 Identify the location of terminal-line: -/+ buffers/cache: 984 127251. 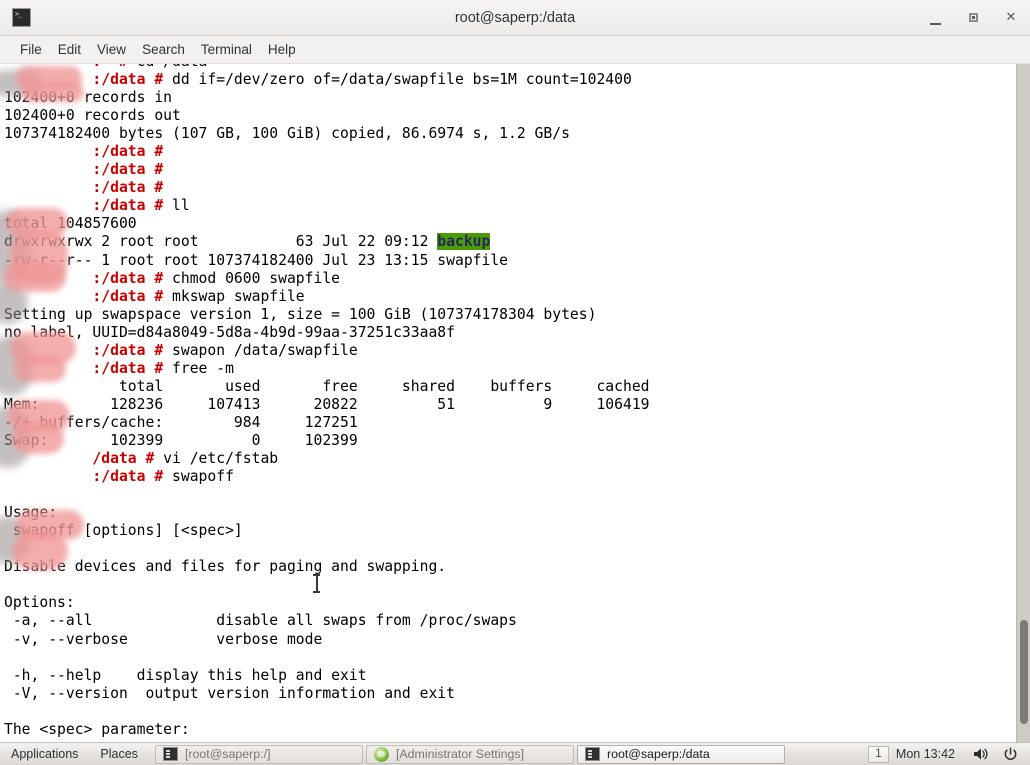
(327, 423).